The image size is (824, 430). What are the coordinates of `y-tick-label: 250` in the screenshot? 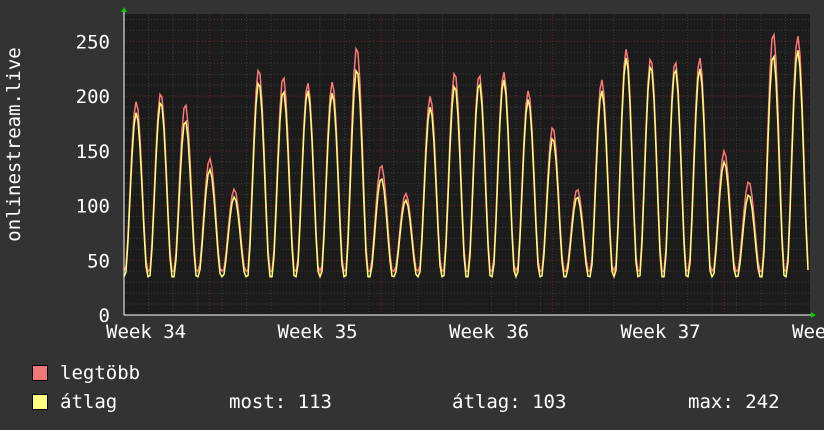 It's located at (93, 42).